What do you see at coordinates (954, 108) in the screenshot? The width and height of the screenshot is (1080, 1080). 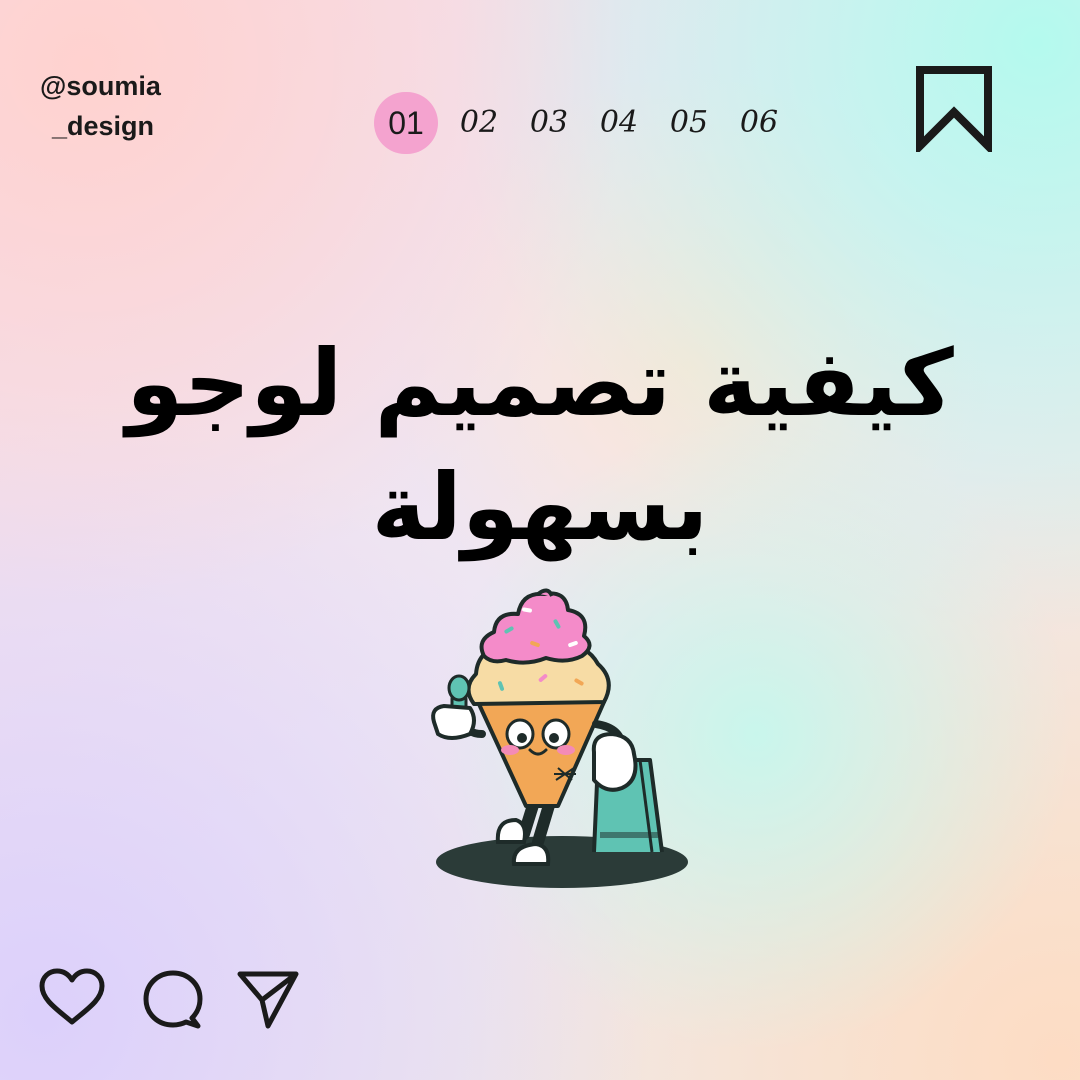 I see `bookmark-icon` at bounding box center [954, 108].